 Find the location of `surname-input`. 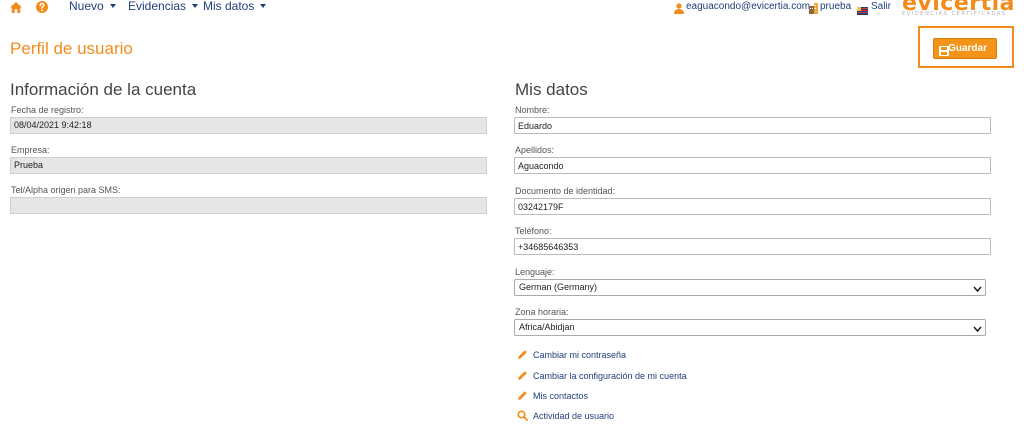

surname-input is located at coordinates (752, 165).